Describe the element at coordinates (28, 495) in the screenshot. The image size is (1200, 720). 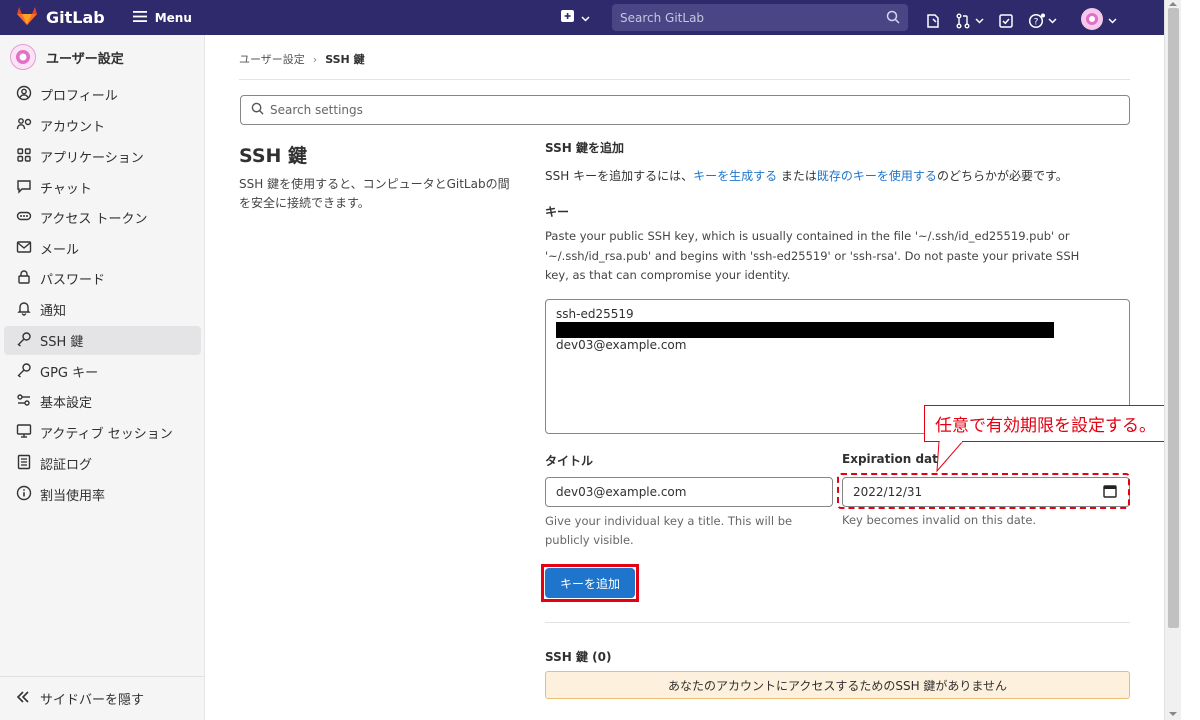
I see `quota-icon` at that location.